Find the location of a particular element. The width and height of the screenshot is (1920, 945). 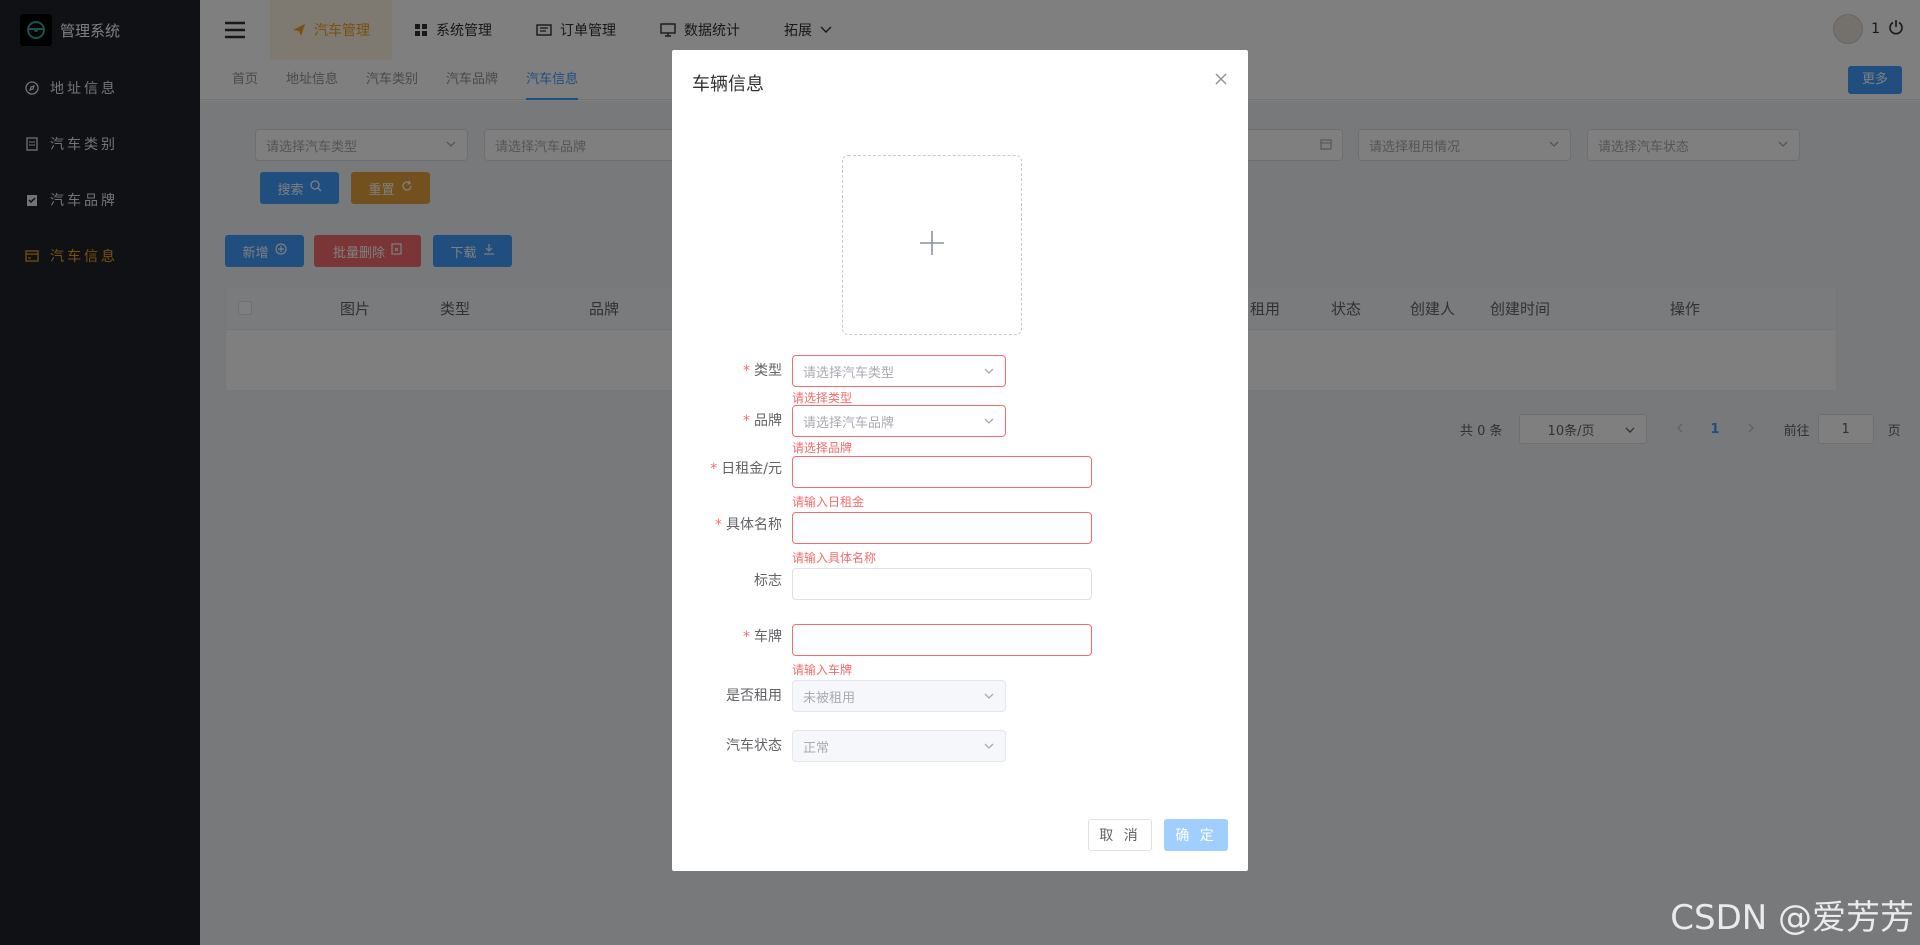

select-value: 未被租用 is located at coordinates (829, 698).